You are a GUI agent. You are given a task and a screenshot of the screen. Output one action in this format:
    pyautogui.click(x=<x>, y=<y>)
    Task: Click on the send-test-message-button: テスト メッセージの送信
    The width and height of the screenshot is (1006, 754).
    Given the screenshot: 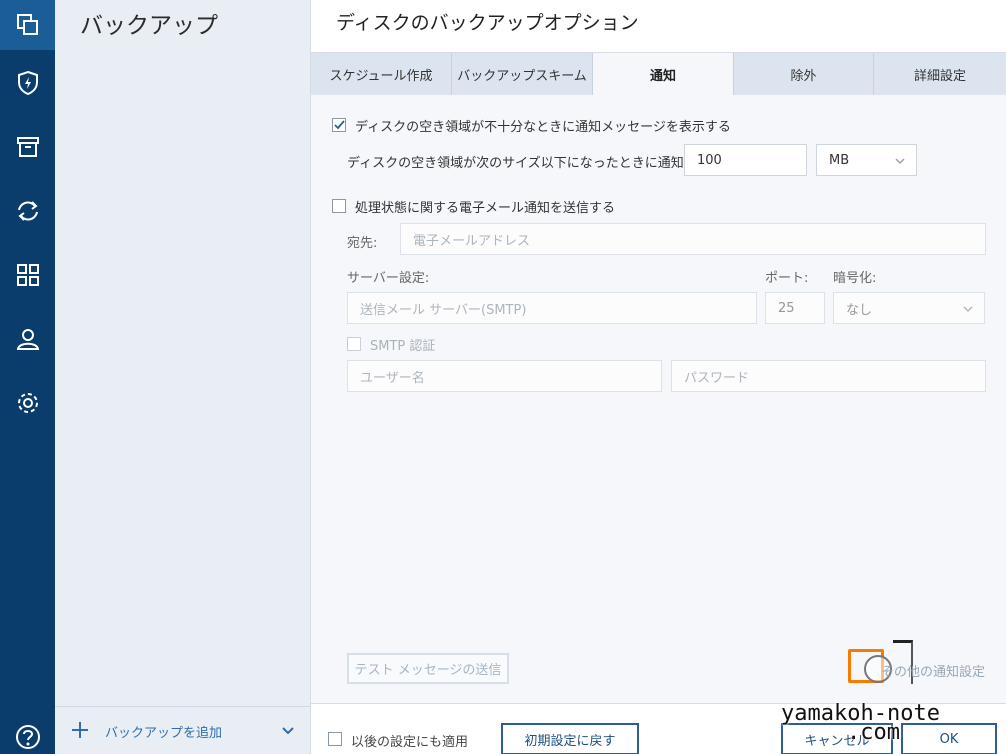 What is the action you would take?
    pyautogui.click(x=428, y=668)
    